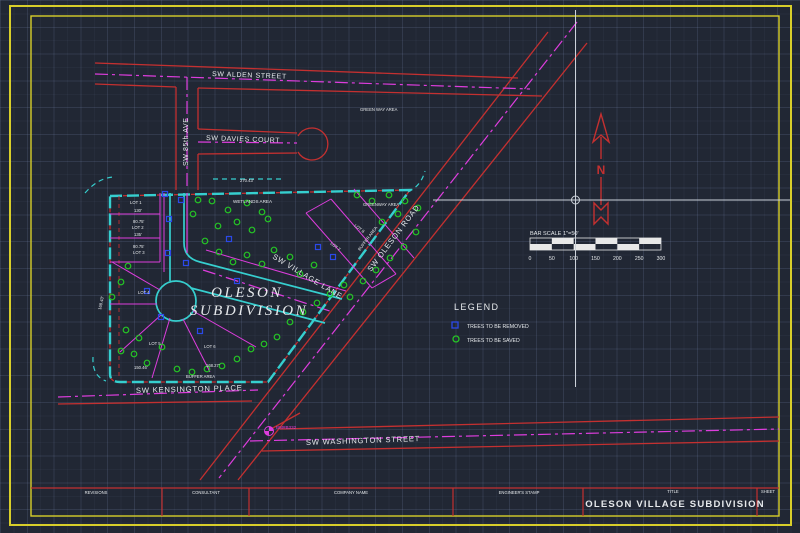 The width and height of the screenshot is (800, 533). Describe the element at coordinates (262, 283) in the screenshot. I see `lot-lines` at that location.